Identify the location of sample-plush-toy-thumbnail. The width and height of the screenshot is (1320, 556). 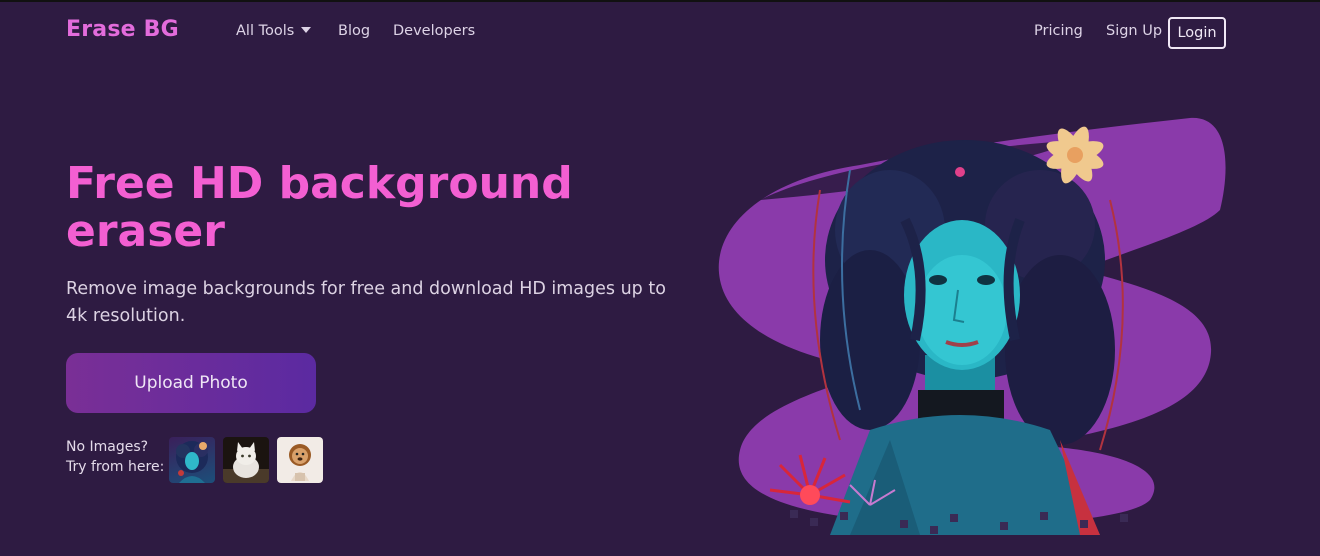
(300, 460).